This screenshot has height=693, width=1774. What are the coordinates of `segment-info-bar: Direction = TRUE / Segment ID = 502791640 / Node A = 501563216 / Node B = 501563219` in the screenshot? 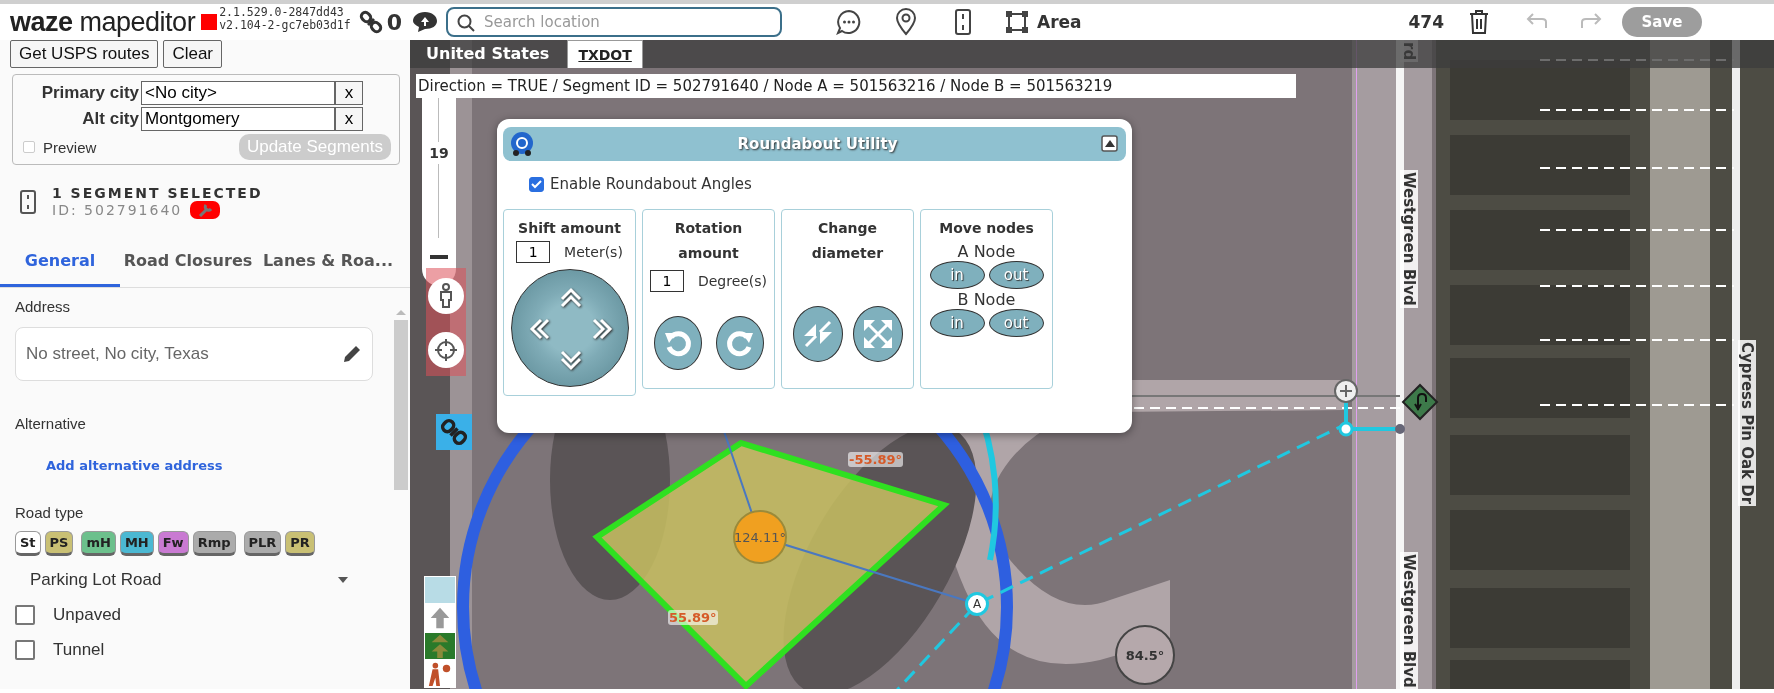 It's located at (856, 86).